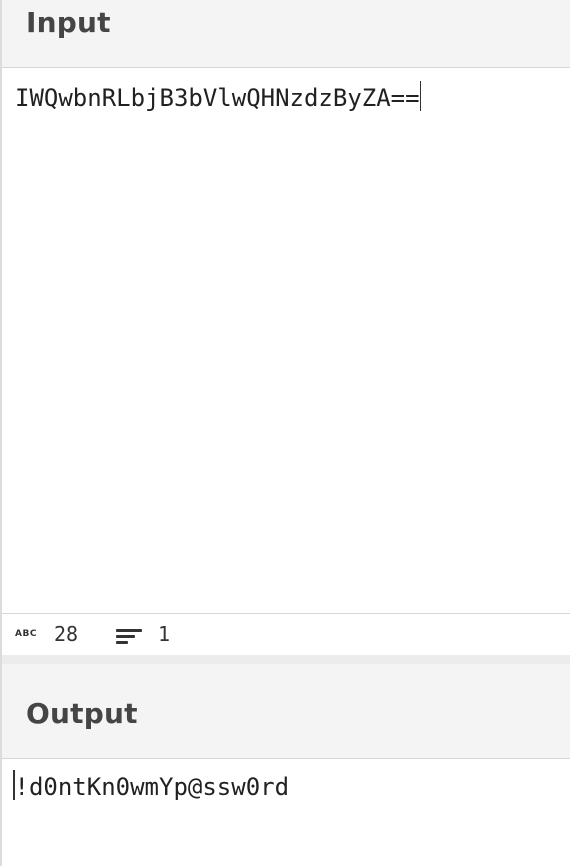 The image size is (570, 866). I want to click on output-editor: !d0ntKn0wmYp@ssw0rd, so click(286, 812).